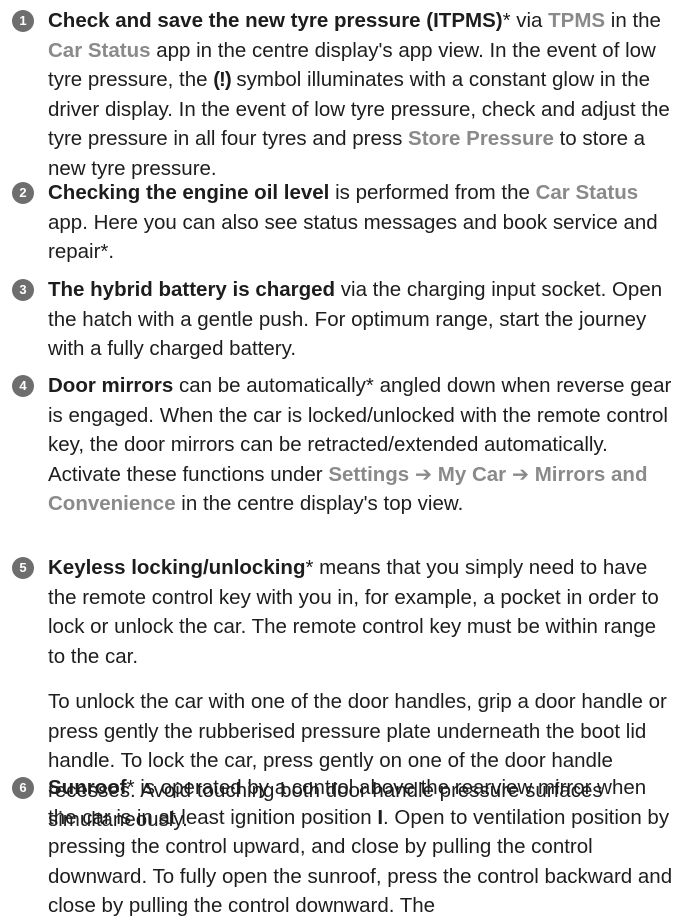 The width and height of the screenshot is (680, 921). Describe the element at coordinates (23, 386) in the screenshot. I see `step-number-badge: 4` at that location.